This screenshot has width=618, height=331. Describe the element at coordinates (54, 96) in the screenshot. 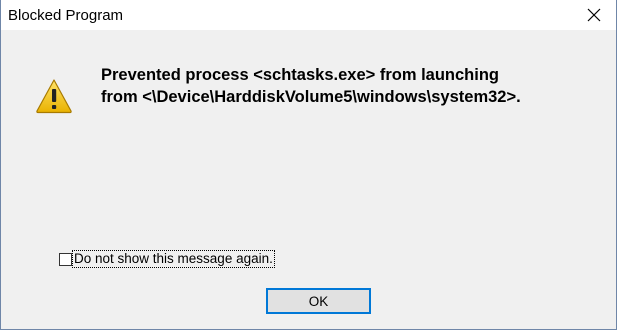

I see `warning-icon` at that location.